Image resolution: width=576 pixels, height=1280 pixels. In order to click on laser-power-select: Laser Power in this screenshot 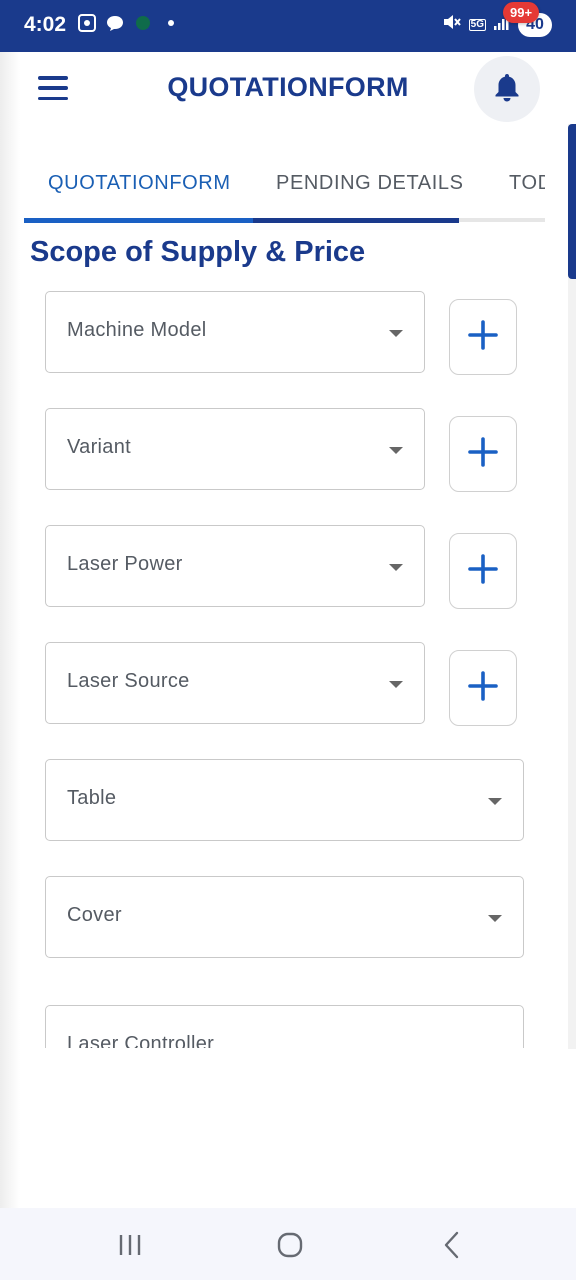, I will do `click(235, 566)`.